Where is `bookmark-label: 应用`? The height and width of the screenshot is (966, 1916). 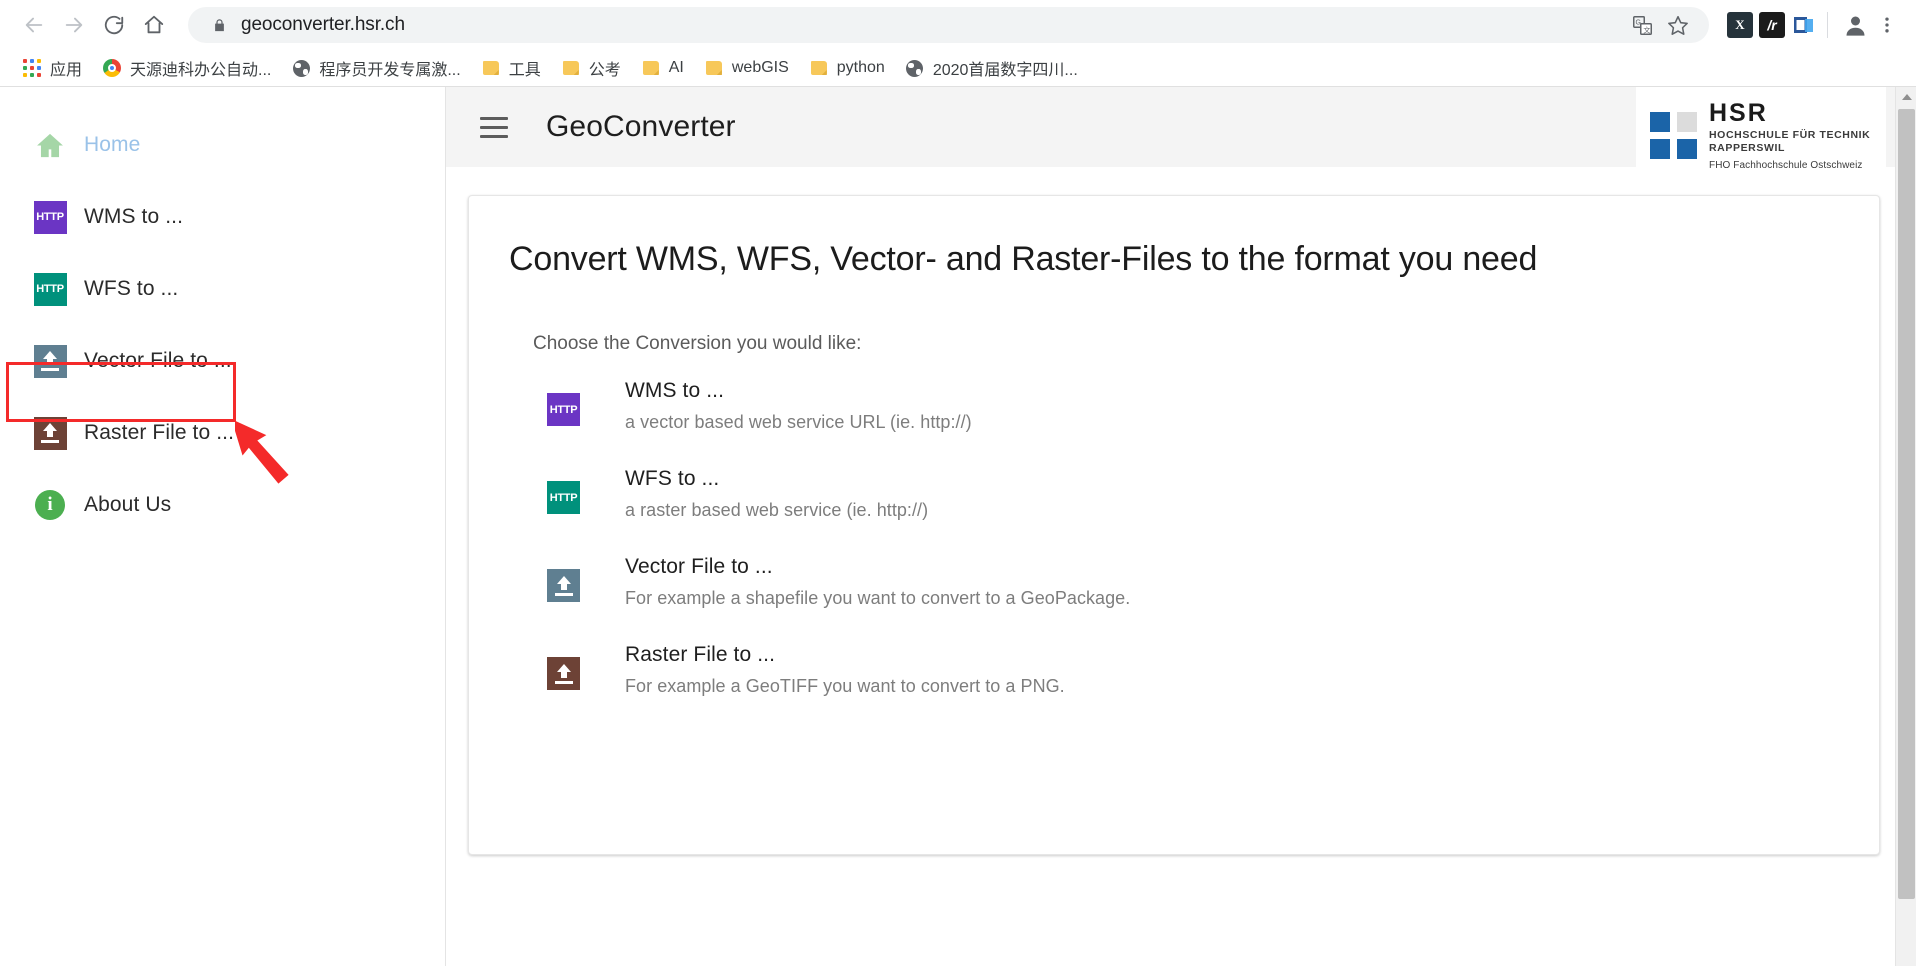
bookmark-label: 应用 is located at coordinates (66, 70).